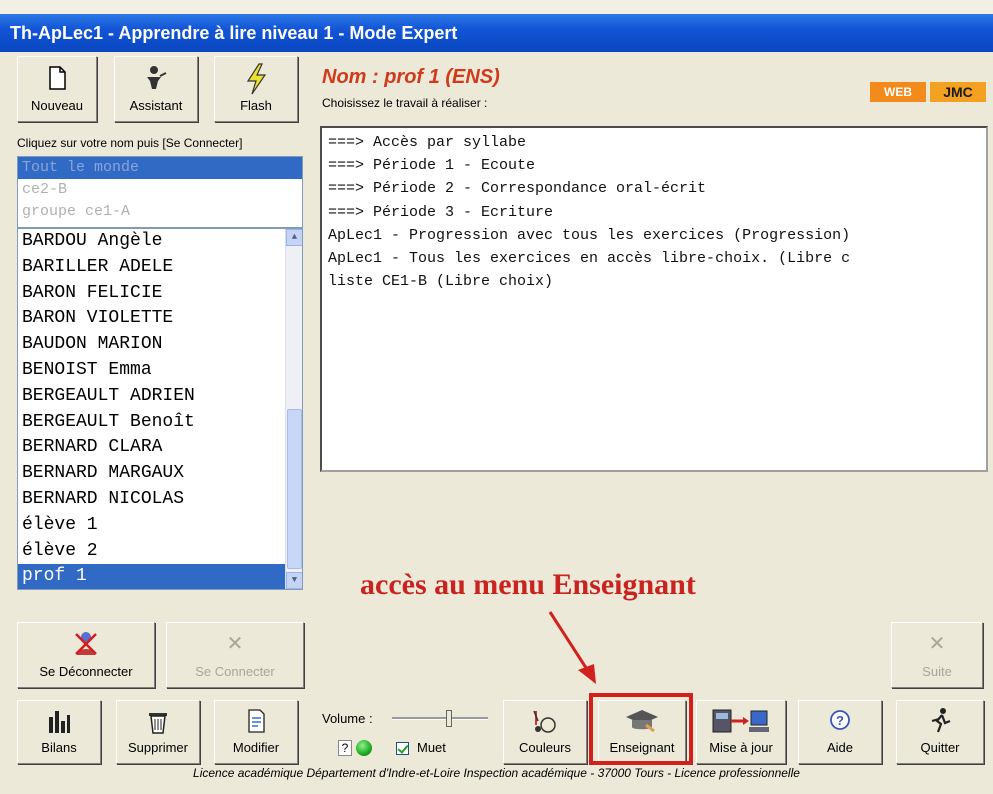  I want to click on palette-icon, so click(545, 723).